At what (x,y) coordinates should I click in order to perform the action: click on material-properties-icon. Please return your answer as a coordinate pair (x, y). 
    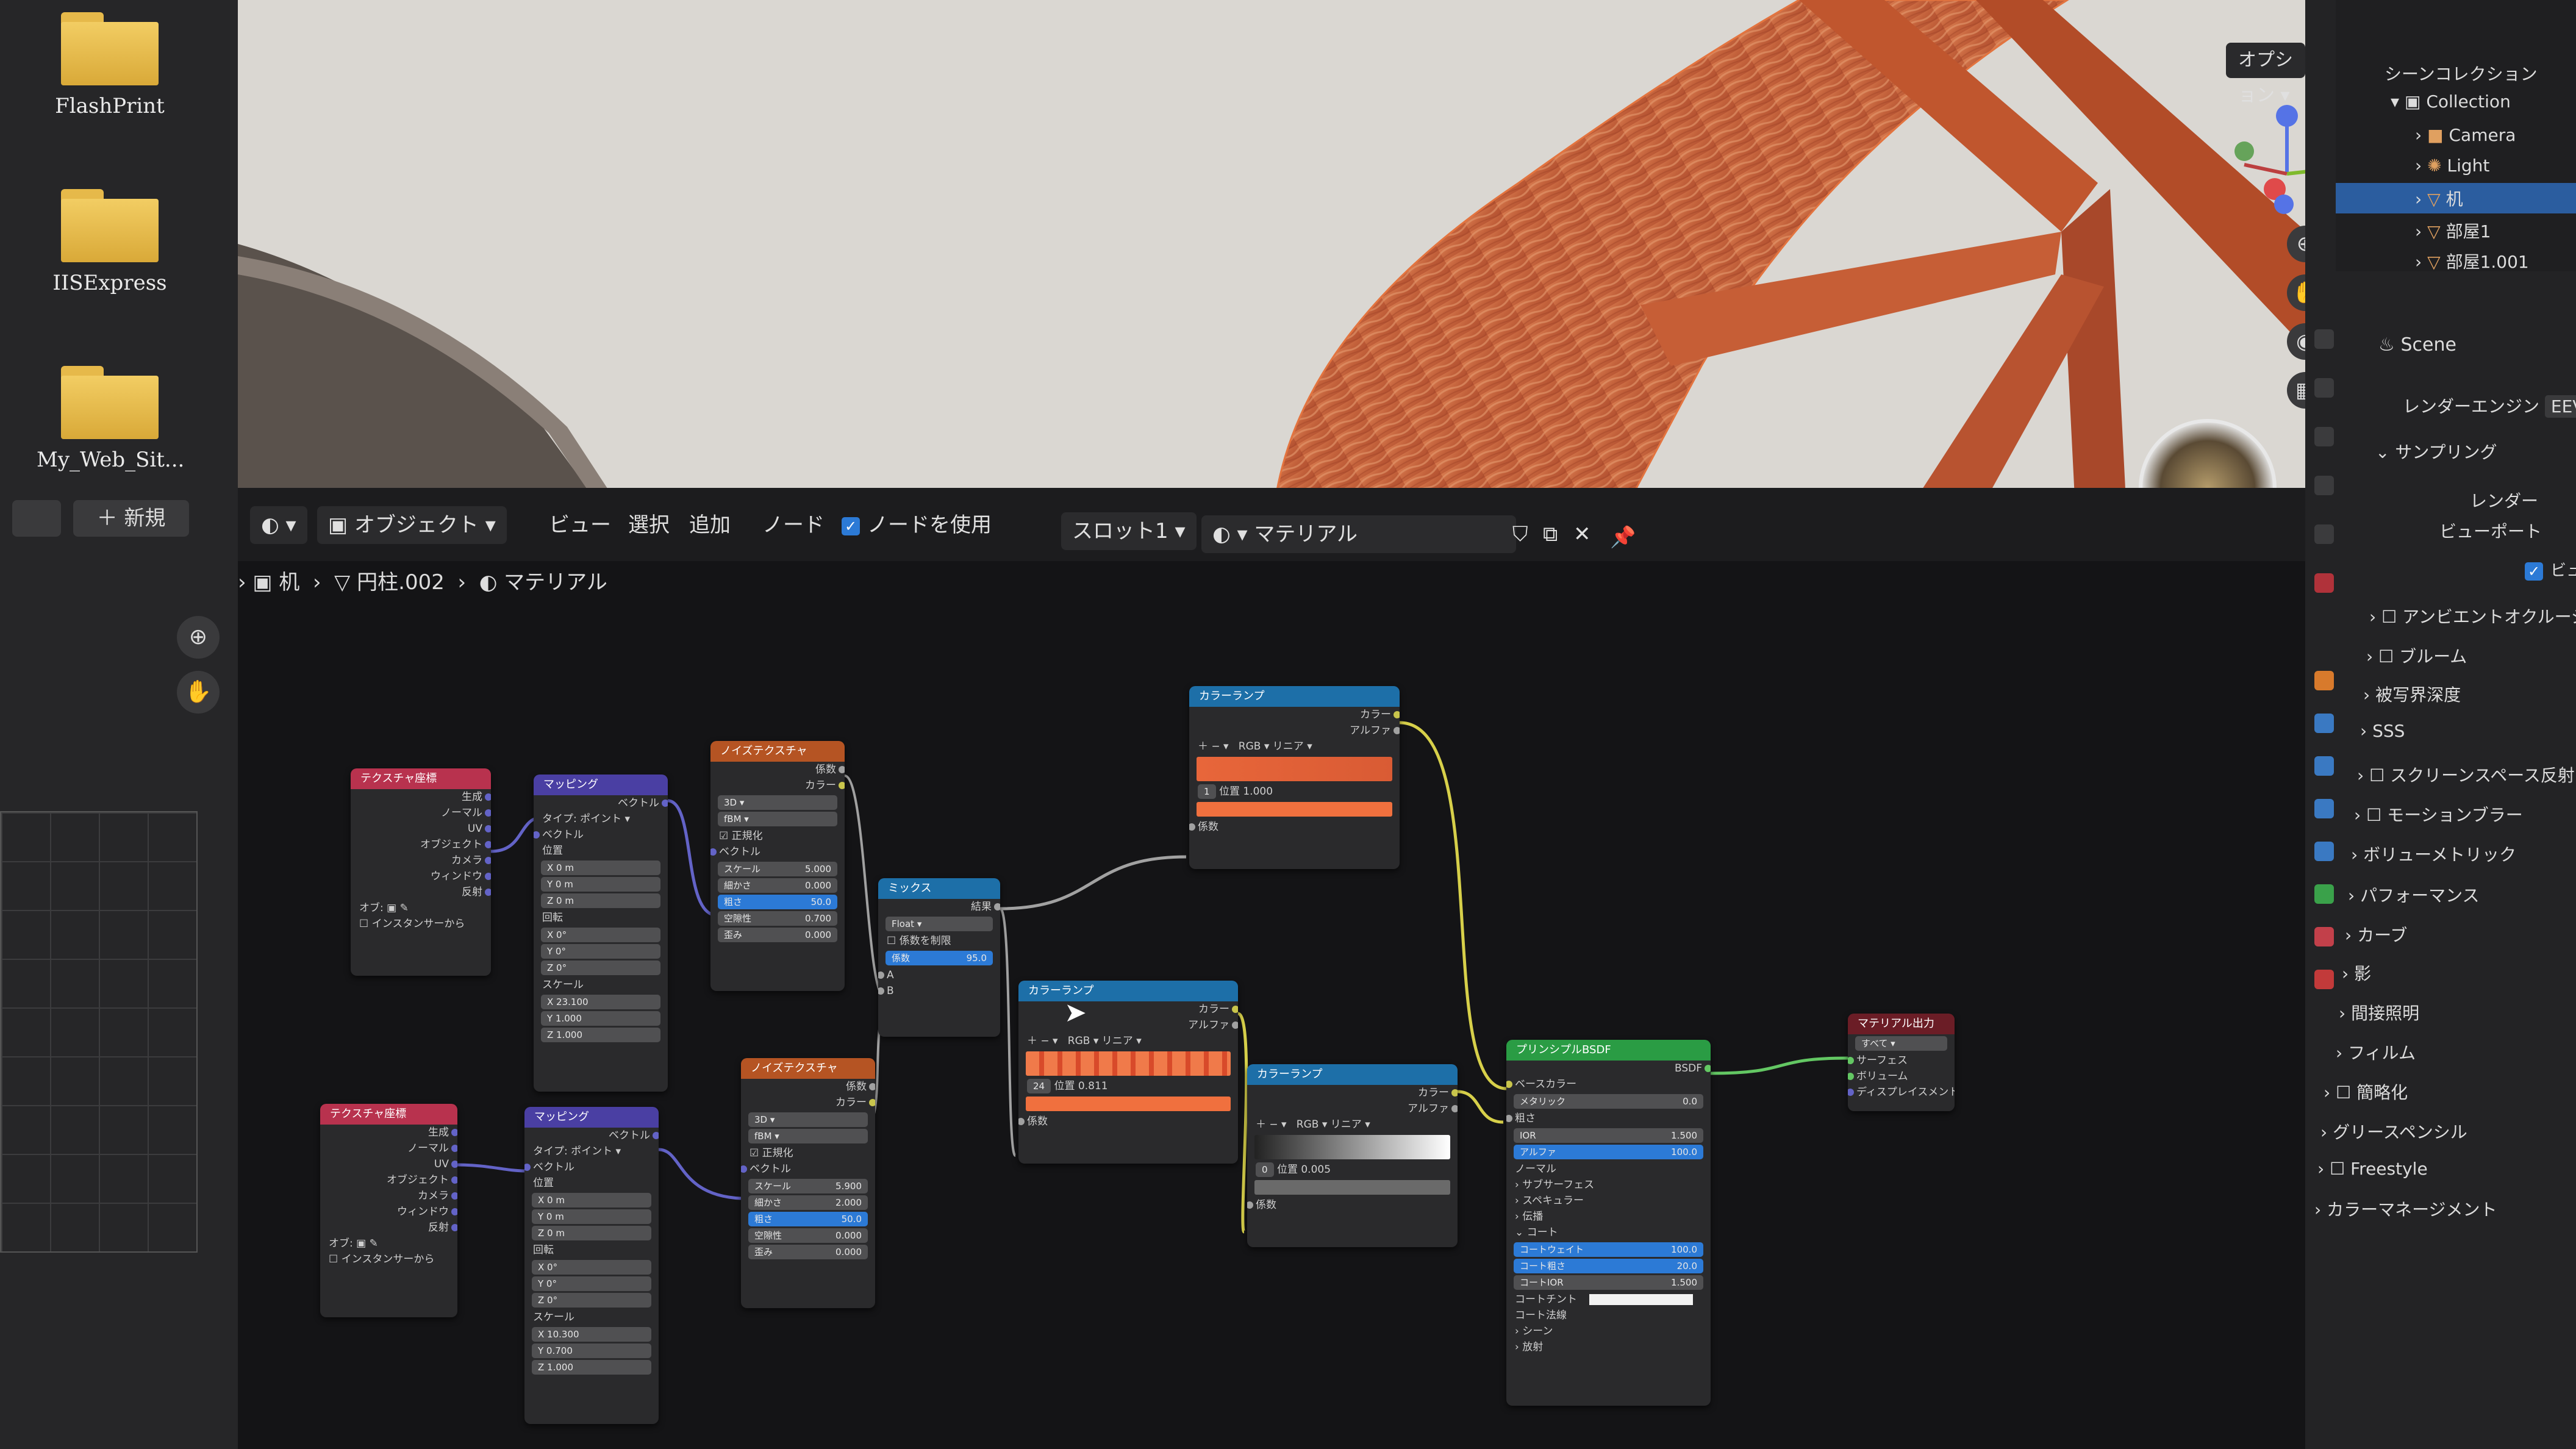
    Looking at the image, I should click on (2324, 936).